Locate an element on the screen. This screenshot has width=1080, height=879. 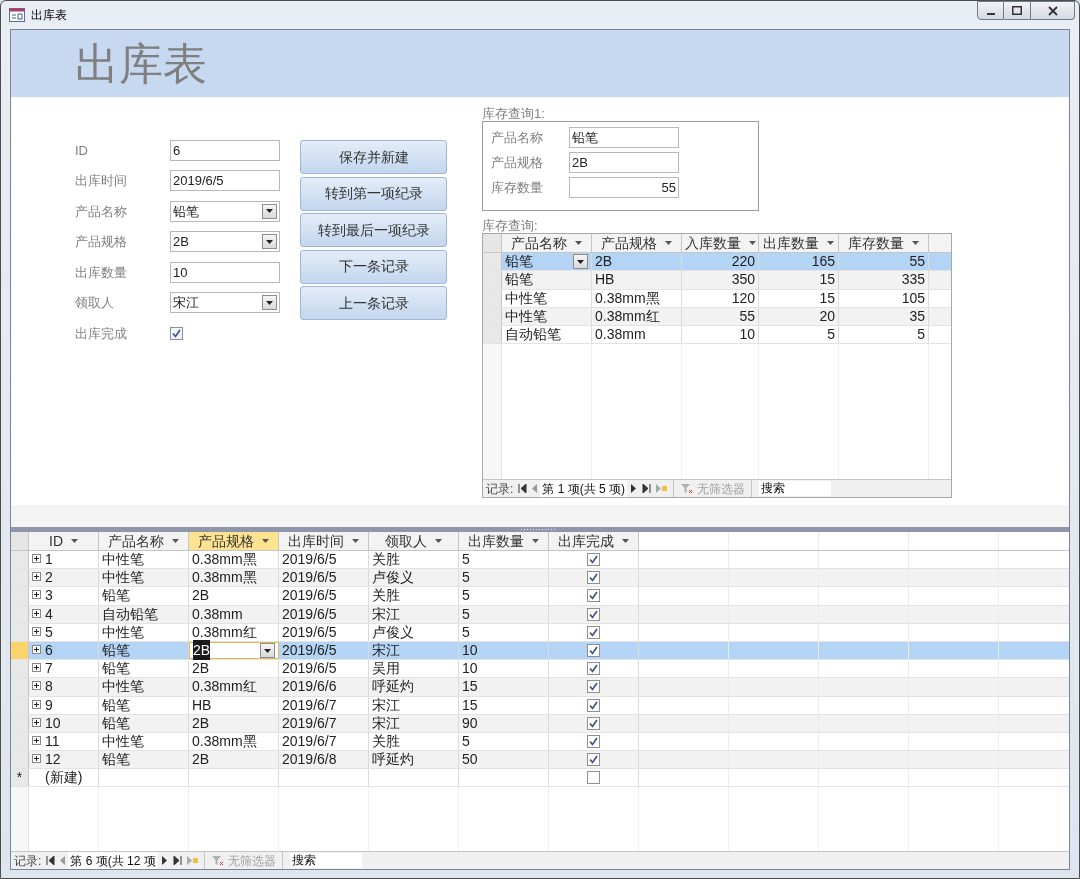
table-cell-text: 8 is located at coordinates (49, 687).